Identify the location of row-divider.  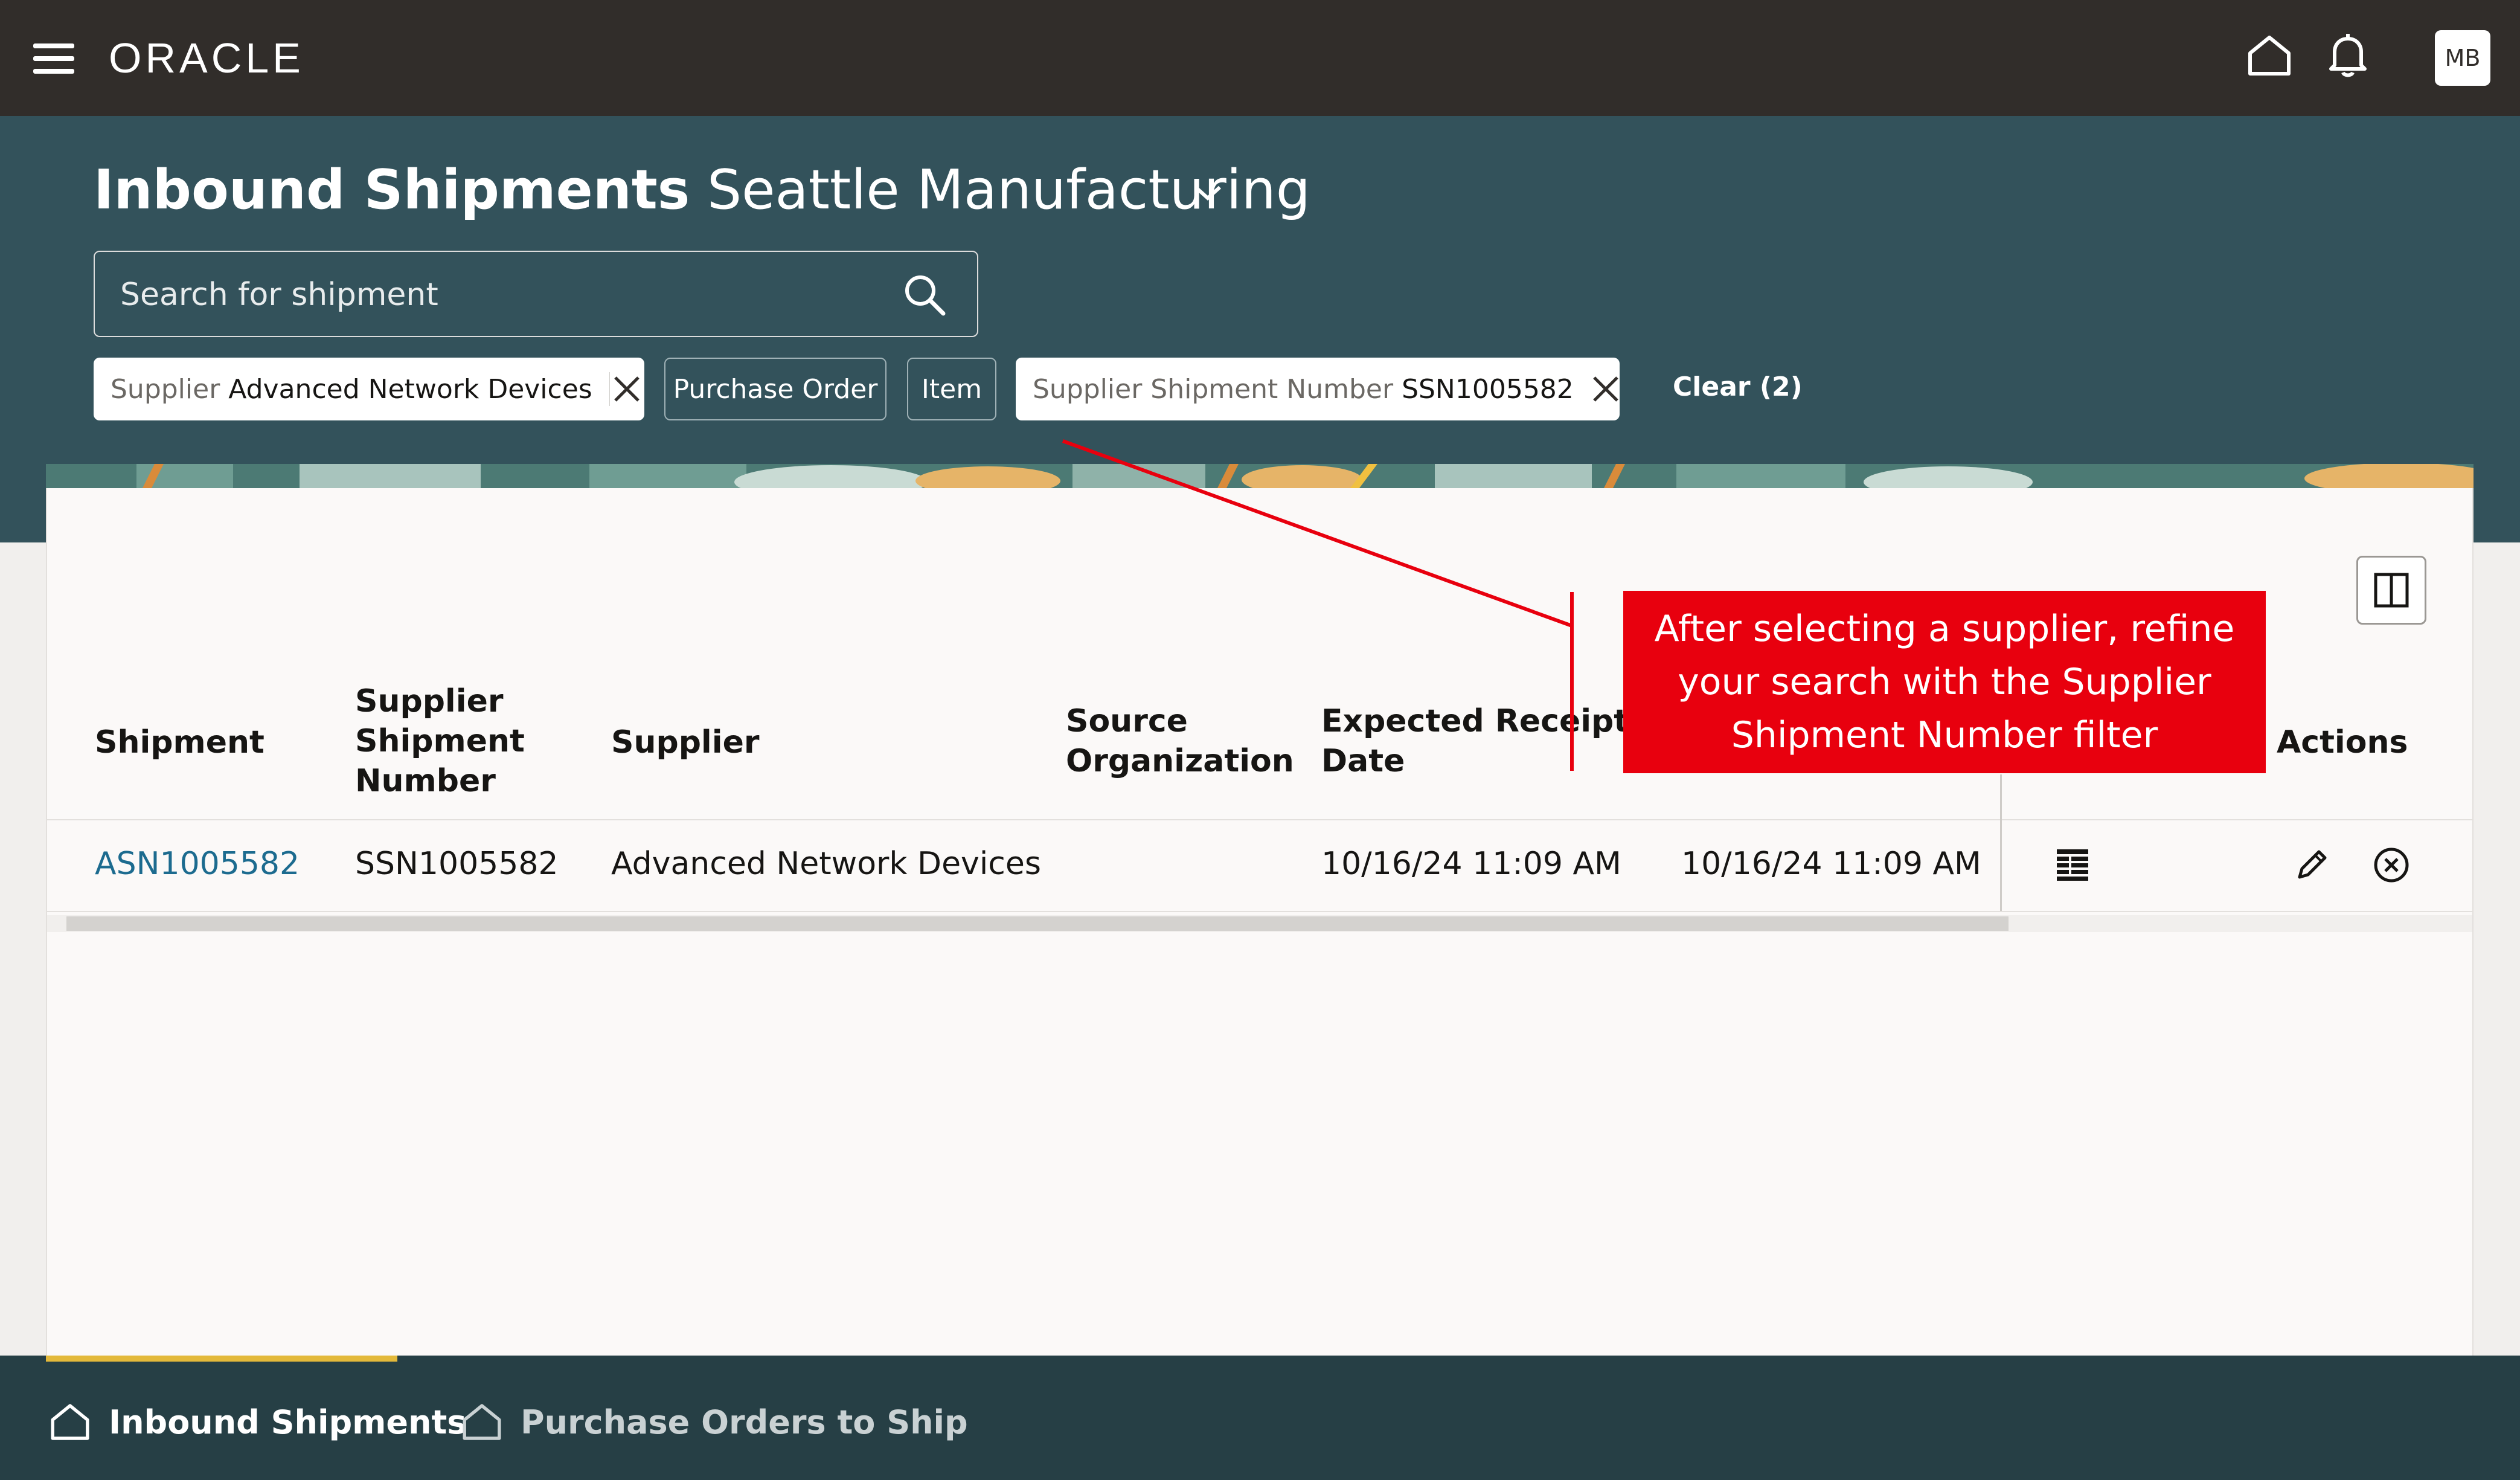
(1259, 912).